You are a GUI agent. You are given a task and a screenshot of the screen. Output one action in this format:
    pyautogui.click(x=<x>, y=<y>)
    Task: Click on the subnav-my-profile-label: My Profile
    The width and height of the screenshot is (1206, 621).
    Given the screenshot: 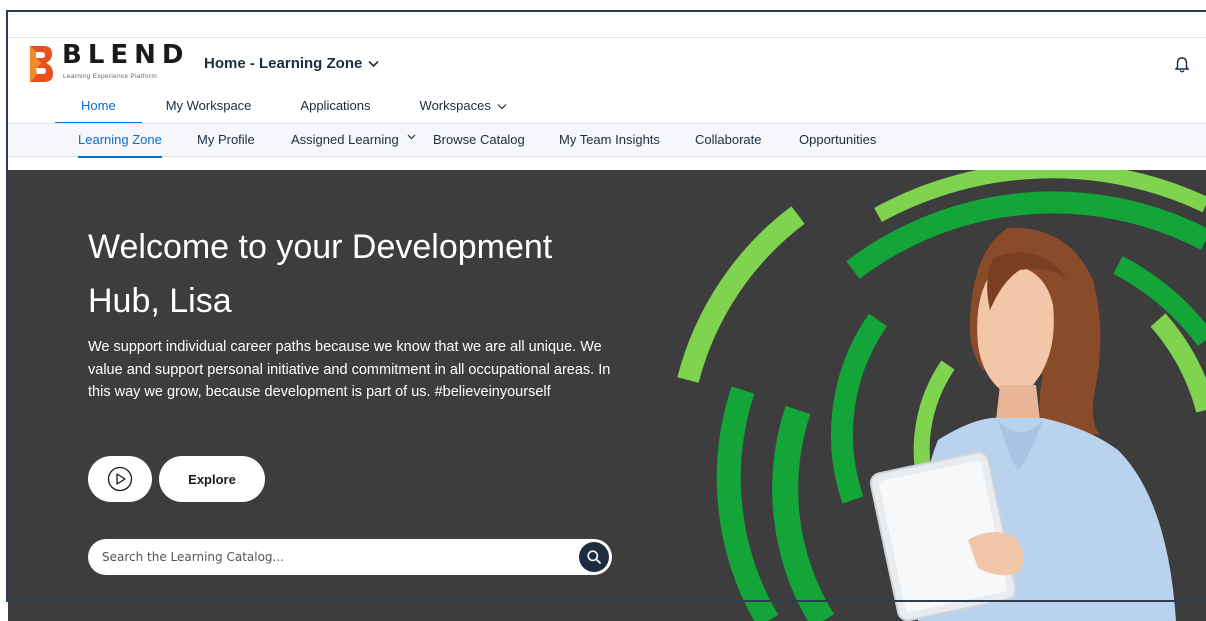 What is the action you would take?
    pyautogui.click(x=226, y=139)
    